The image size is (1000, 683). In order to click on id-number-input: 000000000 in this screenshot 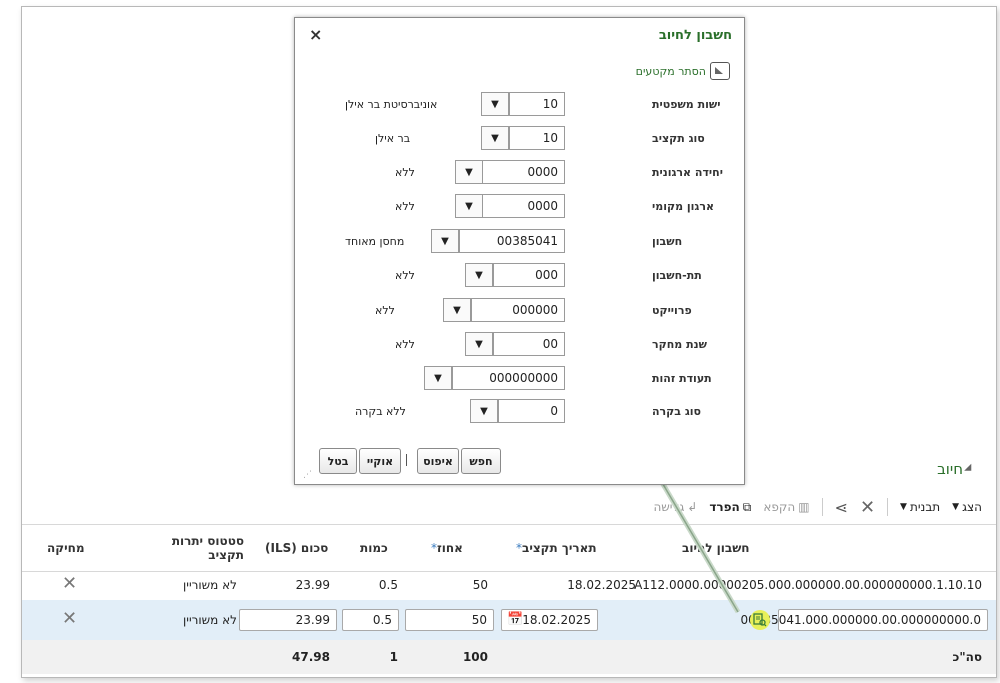, I will do `click(508, 378)`.